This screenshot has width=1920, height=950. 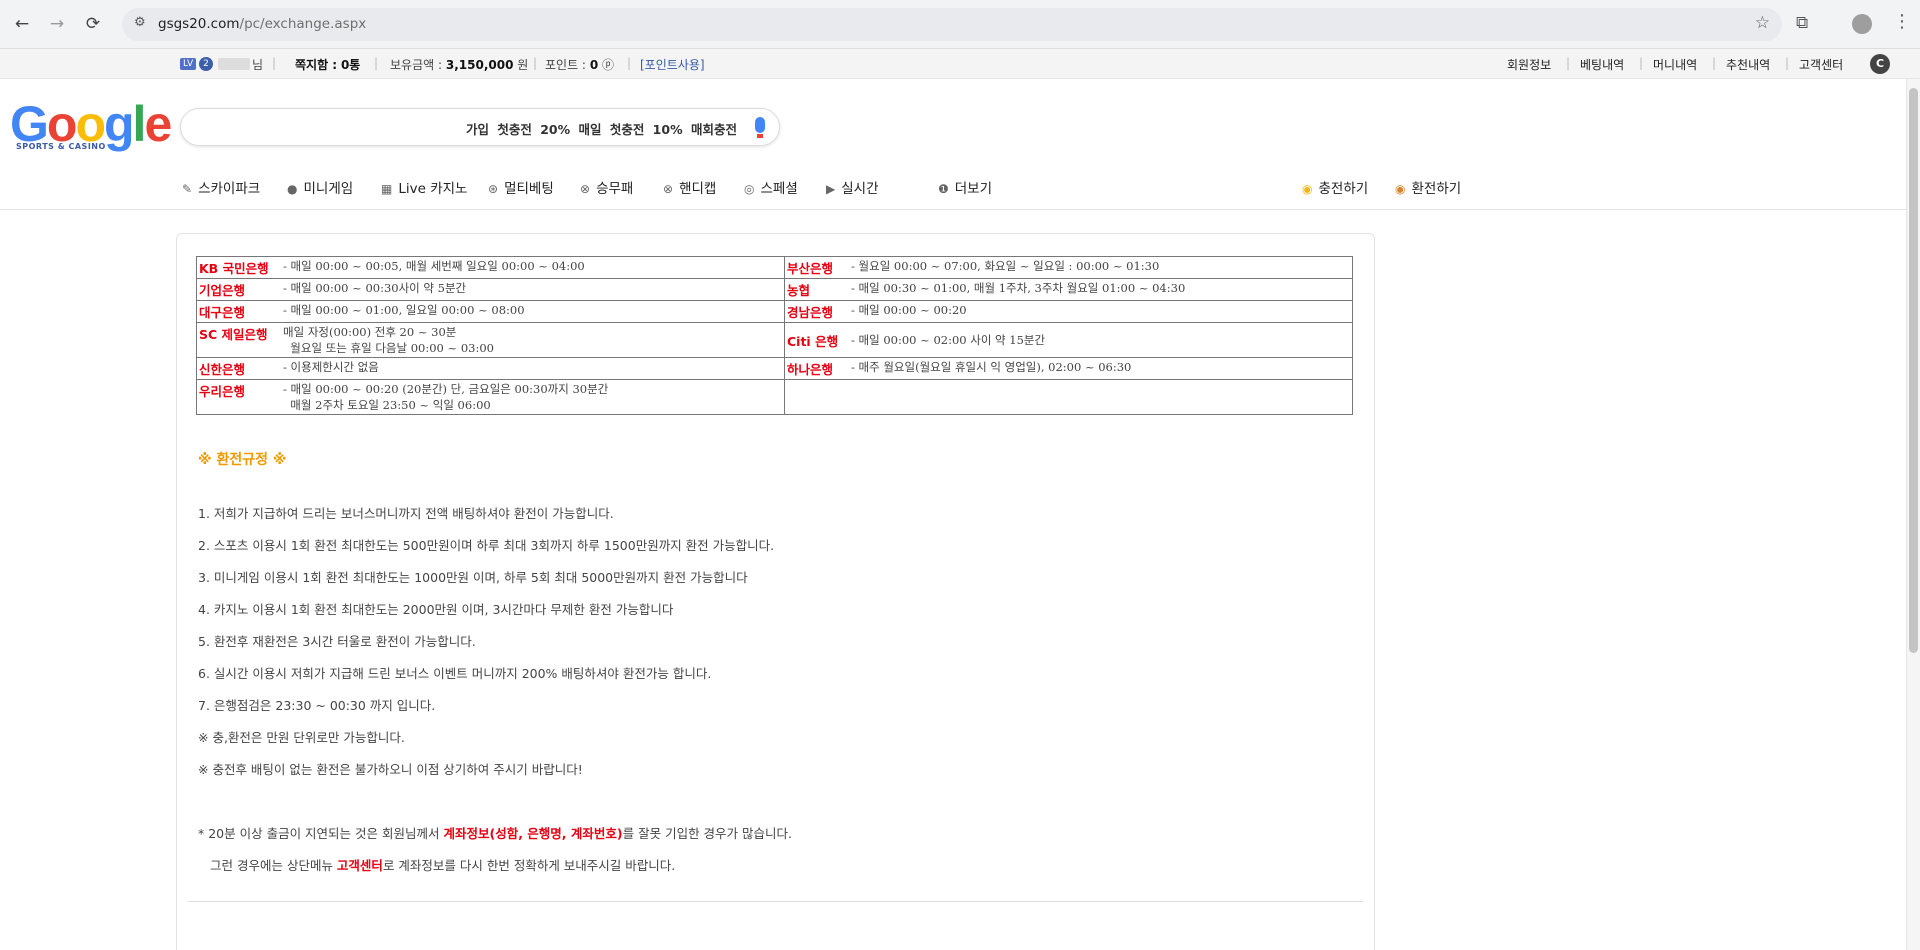 What do you see at coordinates (909, 310) in the screenshot?
I see `bank-hours: - 매일 00:00 ~ 00:20` at bounding box center [909, 310].